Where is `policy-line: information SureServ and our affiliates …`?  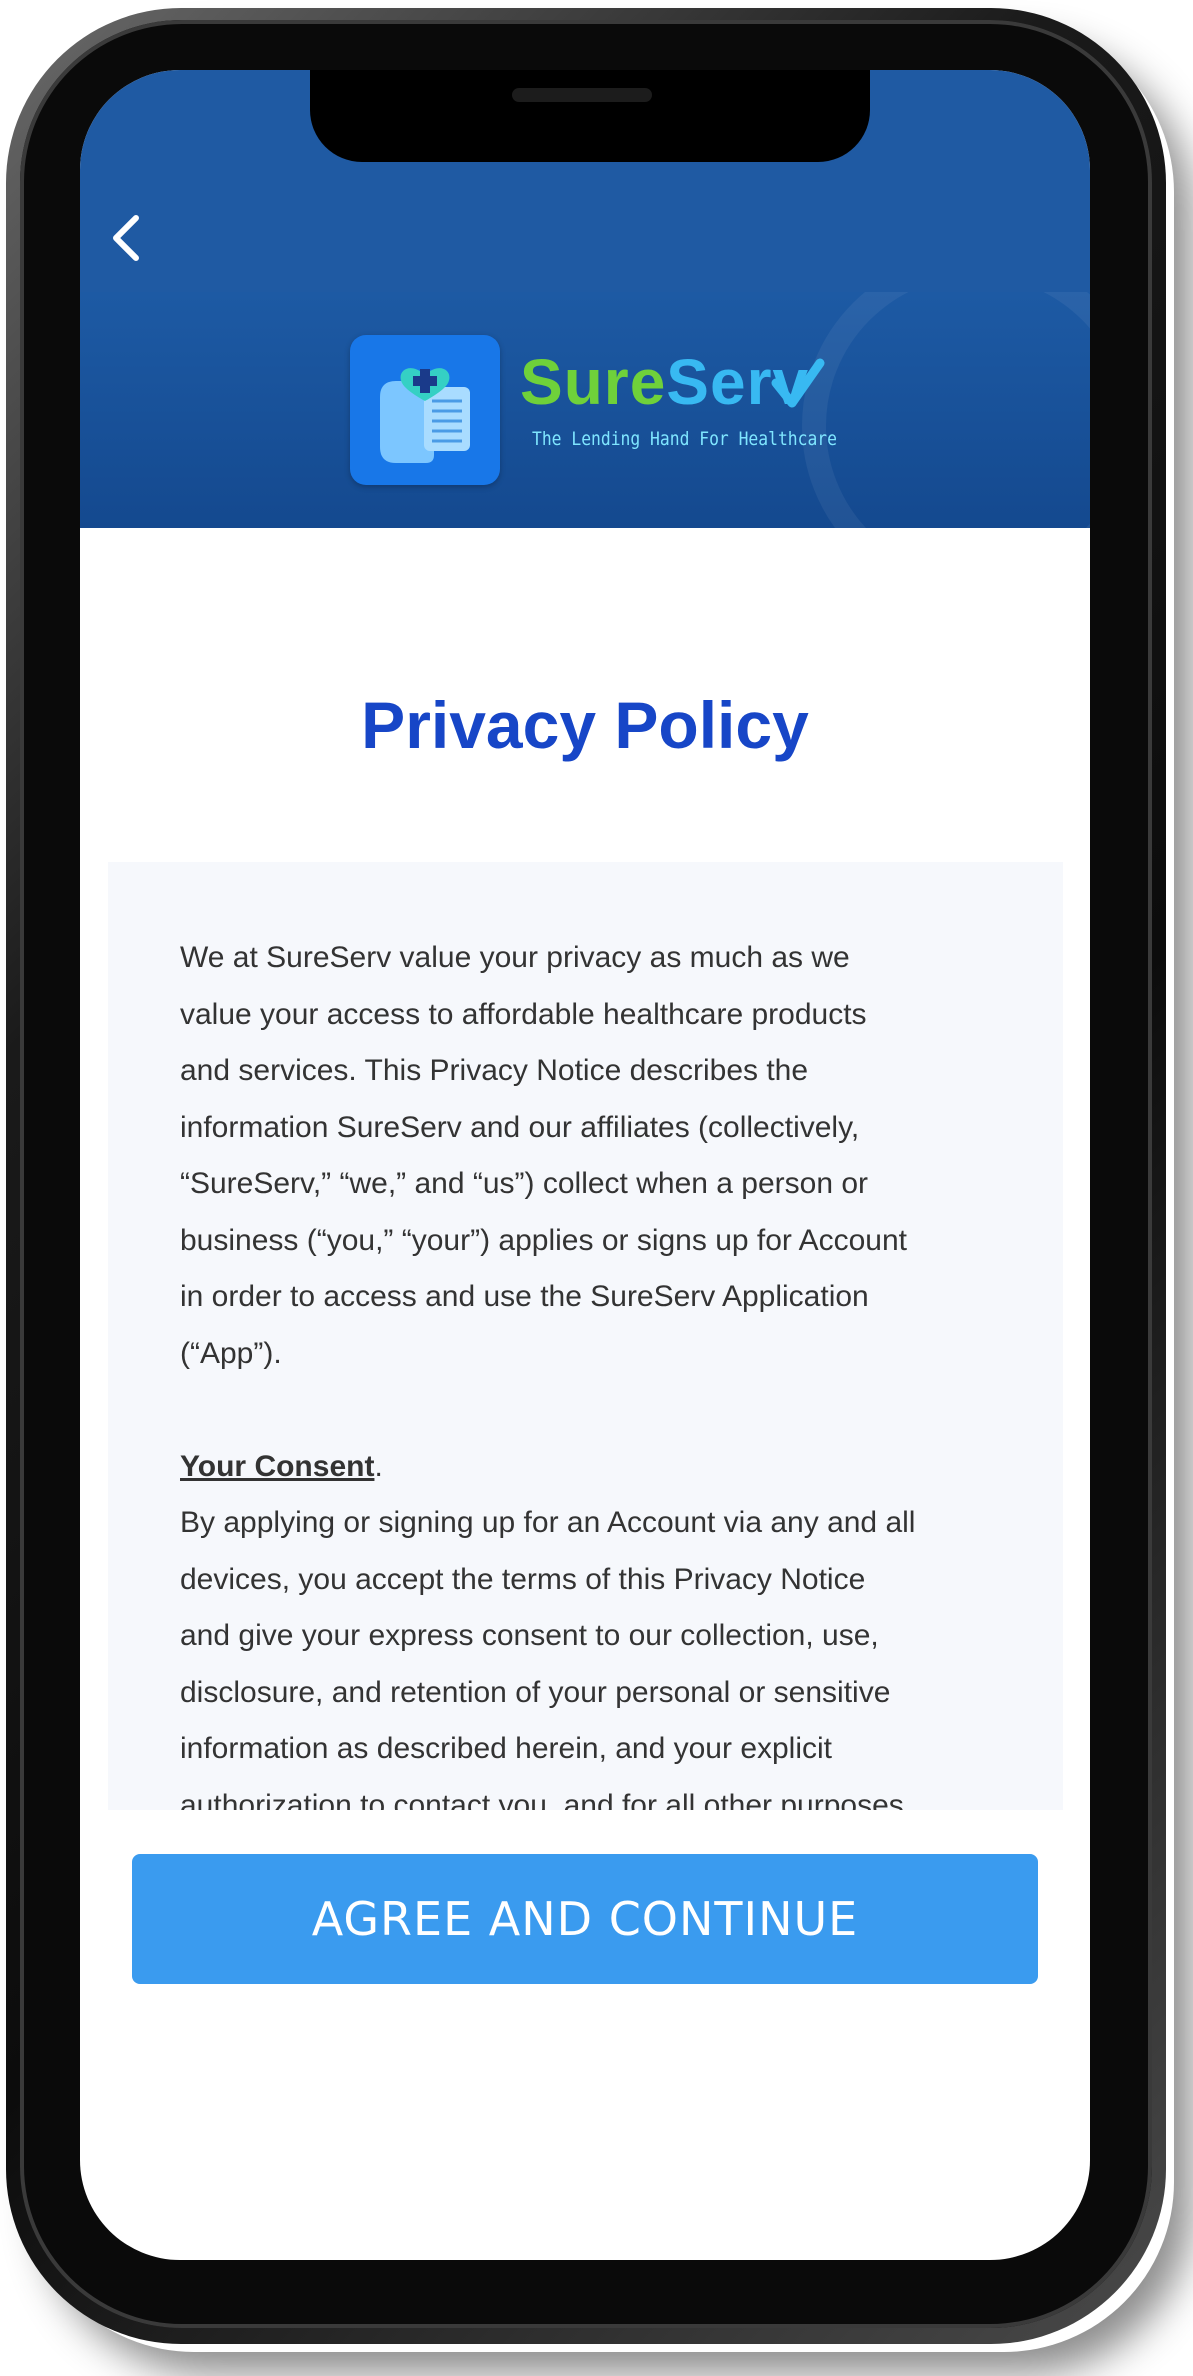
policy-line: information SureServ and our affiliates … is located at coordinates (520, 1127).